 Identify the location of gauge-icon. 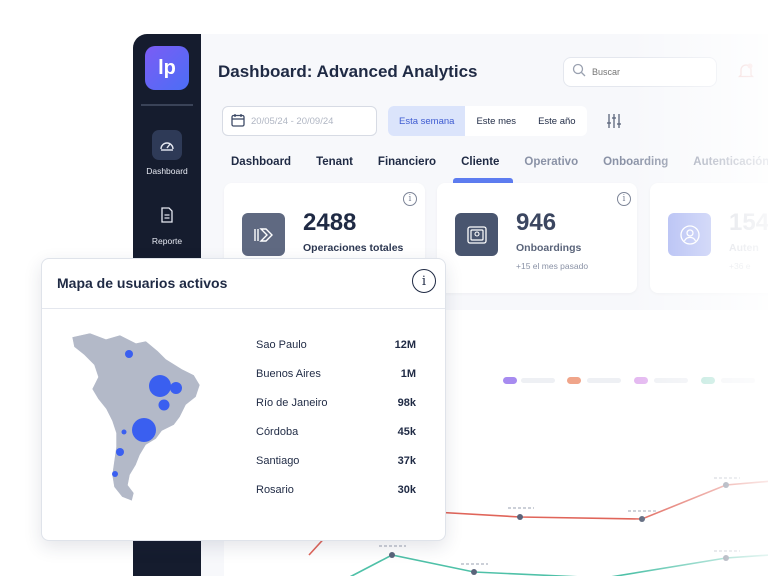
(167, 145).